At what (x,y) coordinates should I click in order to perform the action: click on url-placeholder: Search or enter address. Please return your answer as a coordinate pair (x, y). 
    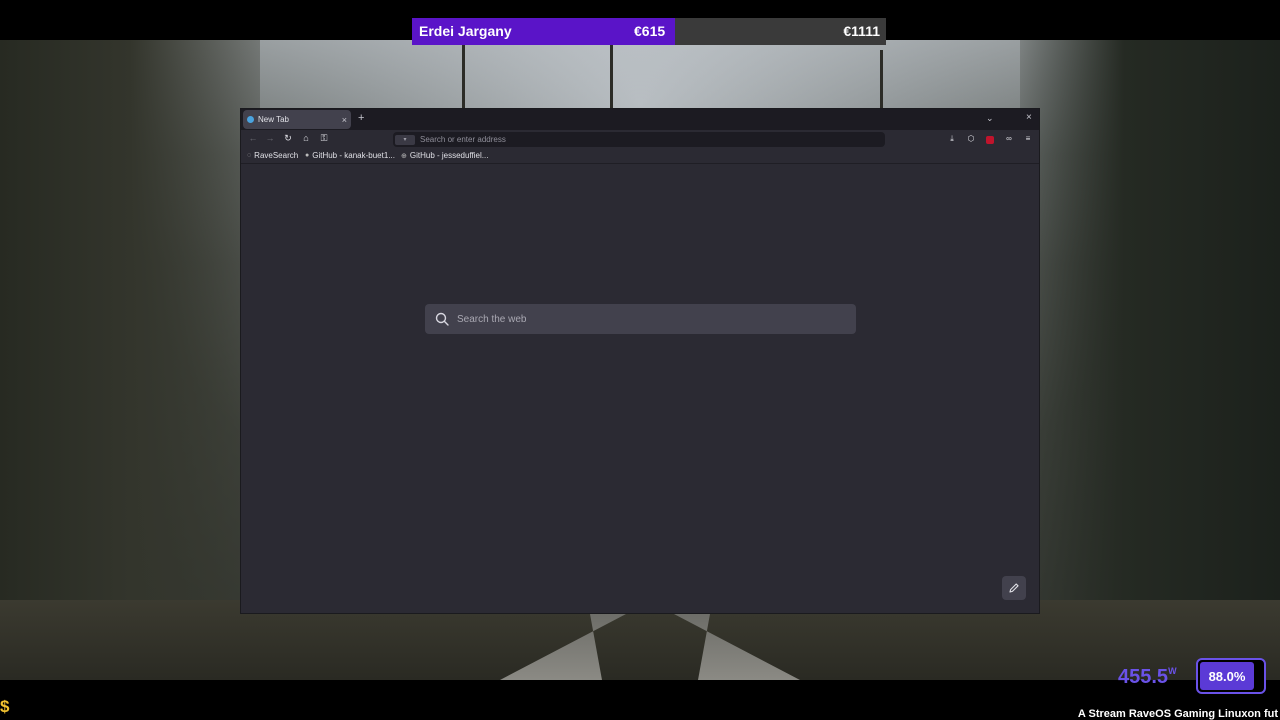
    Looking at the image, I should click on (463, 139).